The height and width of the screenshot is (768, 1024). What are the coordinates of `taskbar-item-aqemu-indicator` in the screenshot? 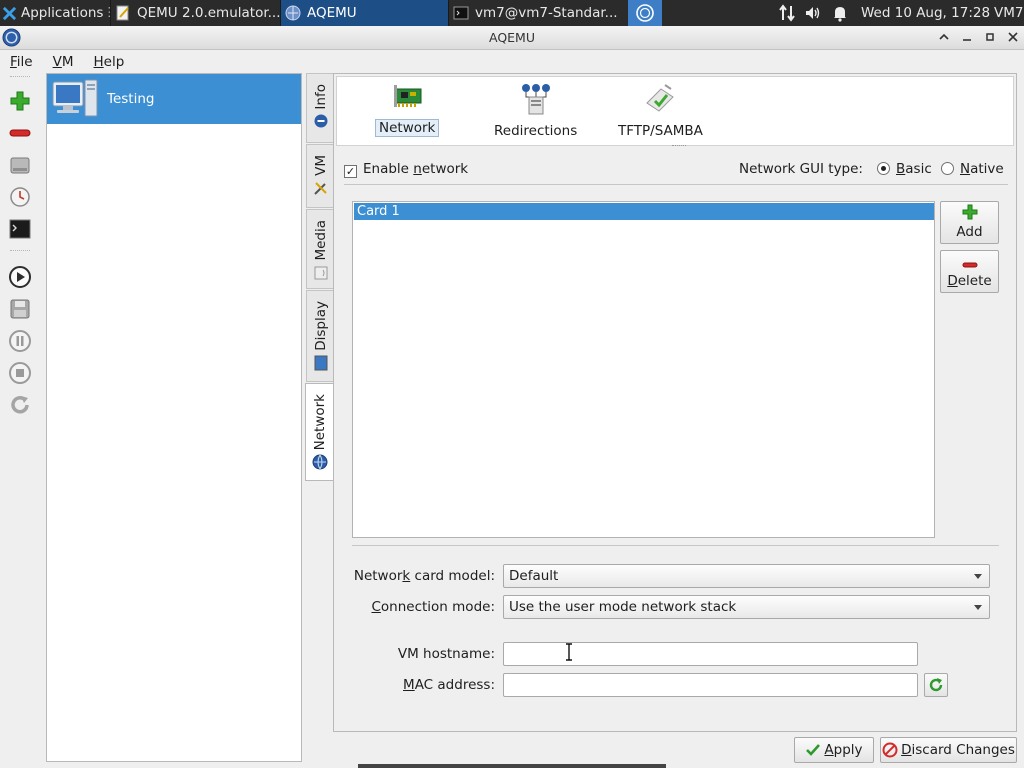 It's located at (645, 13).